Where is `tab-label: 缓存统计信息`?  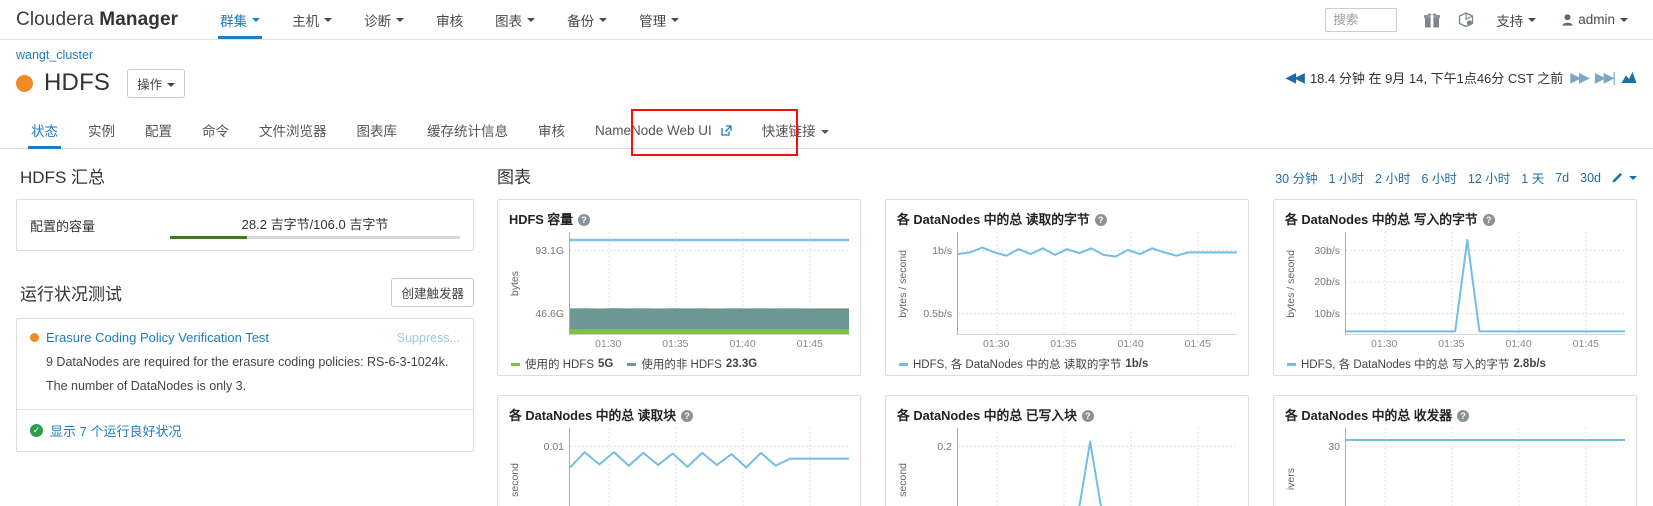
tab-label: 缓存统计信息 is located at coordinates (467, 131).